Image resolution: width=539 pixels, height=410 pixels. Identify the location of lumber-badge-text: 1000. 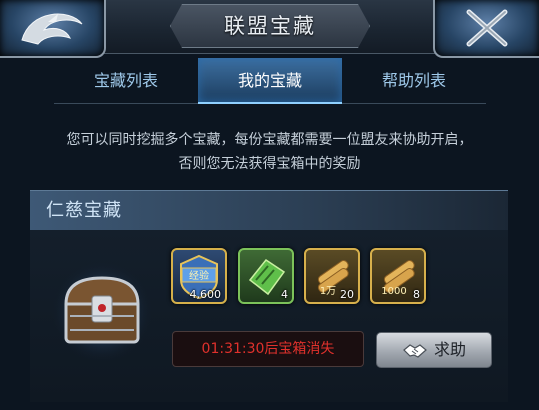
(393, 291).